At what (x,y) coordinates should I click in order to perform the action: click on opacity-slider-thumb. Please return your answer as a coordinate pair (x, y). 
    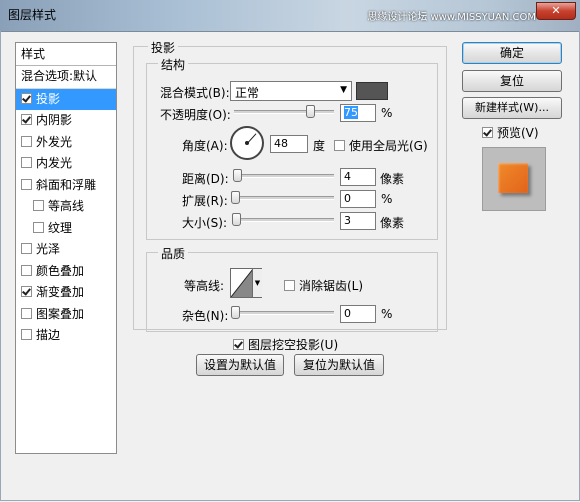
    Looking at the image, I should click on (310, 111).